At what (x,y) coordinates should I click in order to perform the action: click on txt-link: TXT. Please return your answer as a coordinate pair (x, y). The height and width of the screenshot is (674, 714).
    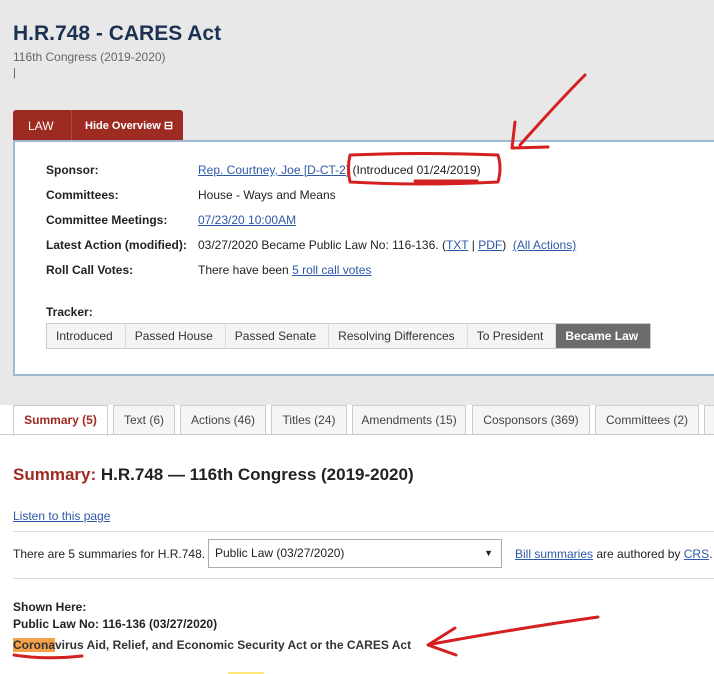
    Looking at the image, I should click on (457, 245).